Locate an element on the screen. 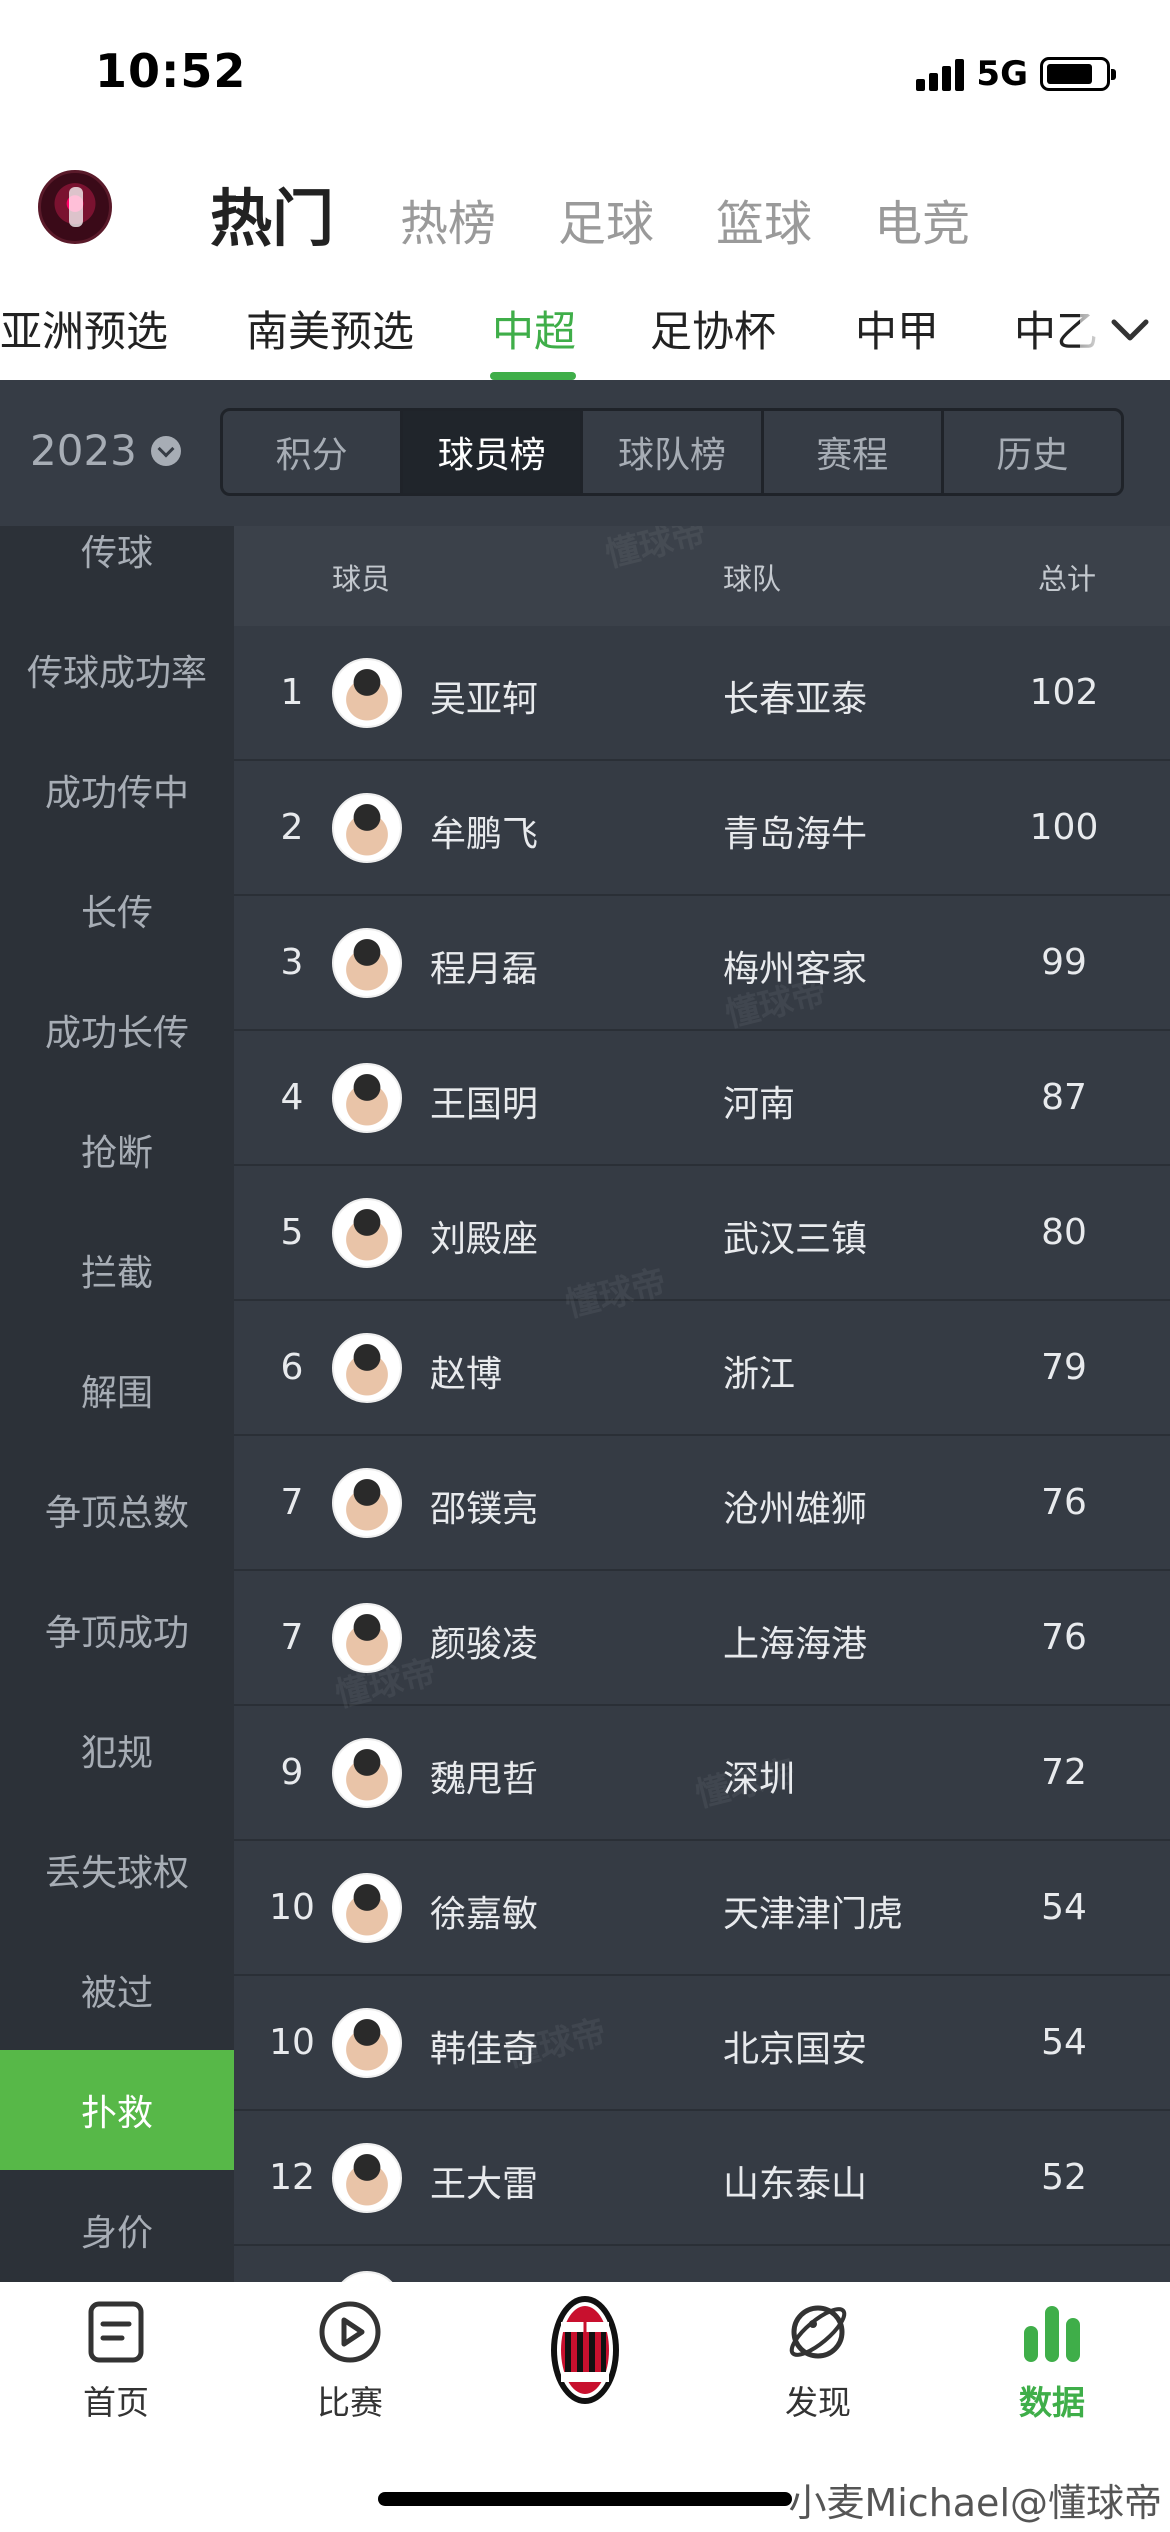 Image resolution: width=1170 pixels, height=2532 pixels. league-tab-fa-cup: 足协杯 is located at coordinates (713, 328).